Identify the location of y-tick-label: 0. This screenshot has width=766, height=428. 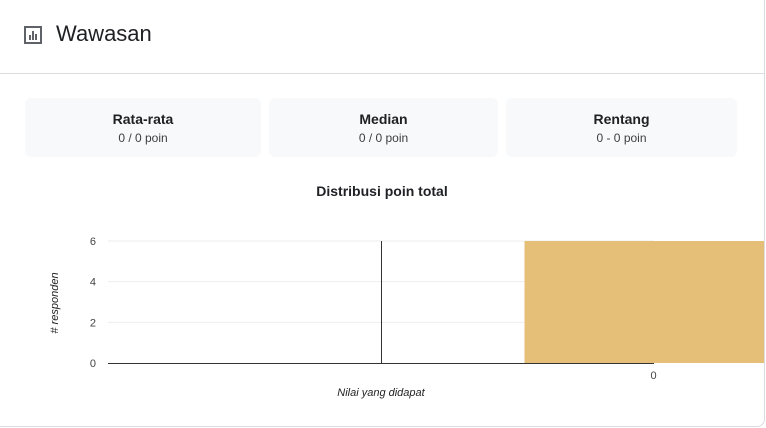
(93, 364).